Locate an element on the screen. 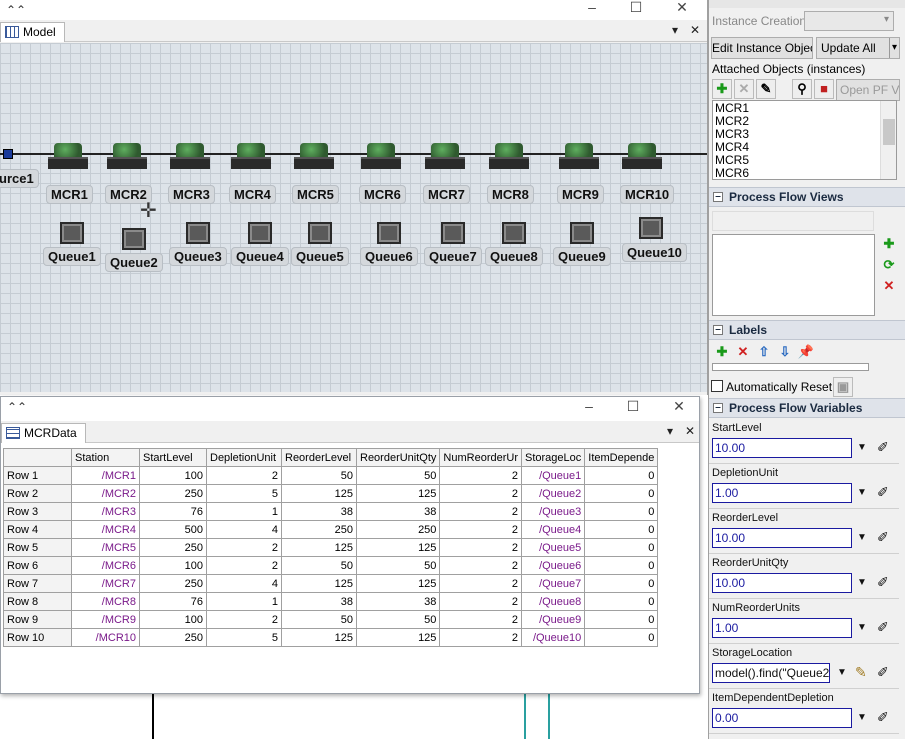 The image size is (905, 739). process-flow-views-header: – Process Flow Views is located at coordinates (807, 197).